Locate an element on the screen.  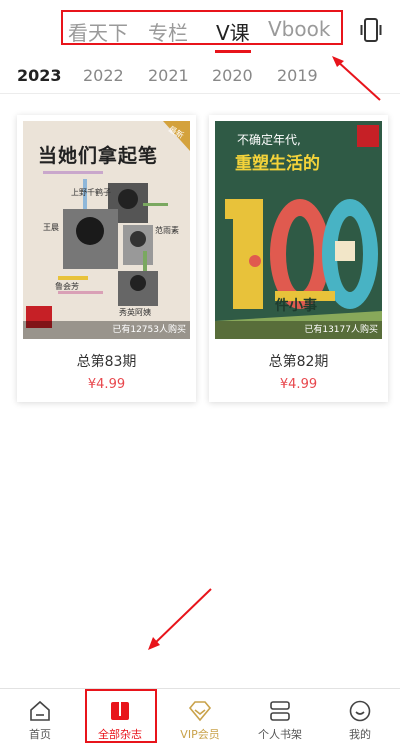
vip-diamond-icon is located at coordinates (200, 711).